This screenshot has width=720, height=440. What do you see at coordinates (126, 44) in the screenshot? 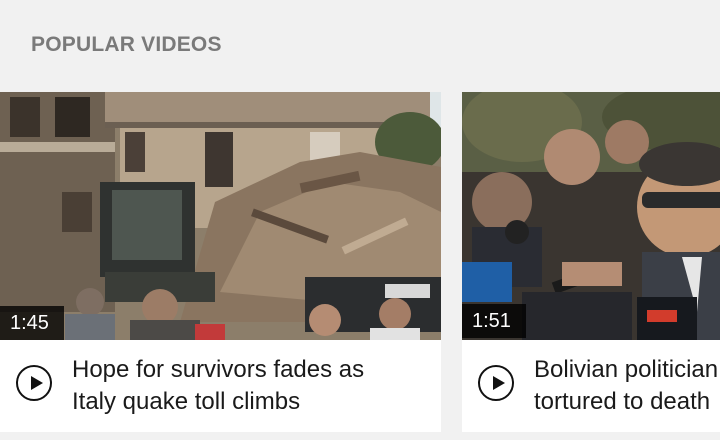
I see `section-title: POPULAR VIDEOS` at bounding box center [126, 44].